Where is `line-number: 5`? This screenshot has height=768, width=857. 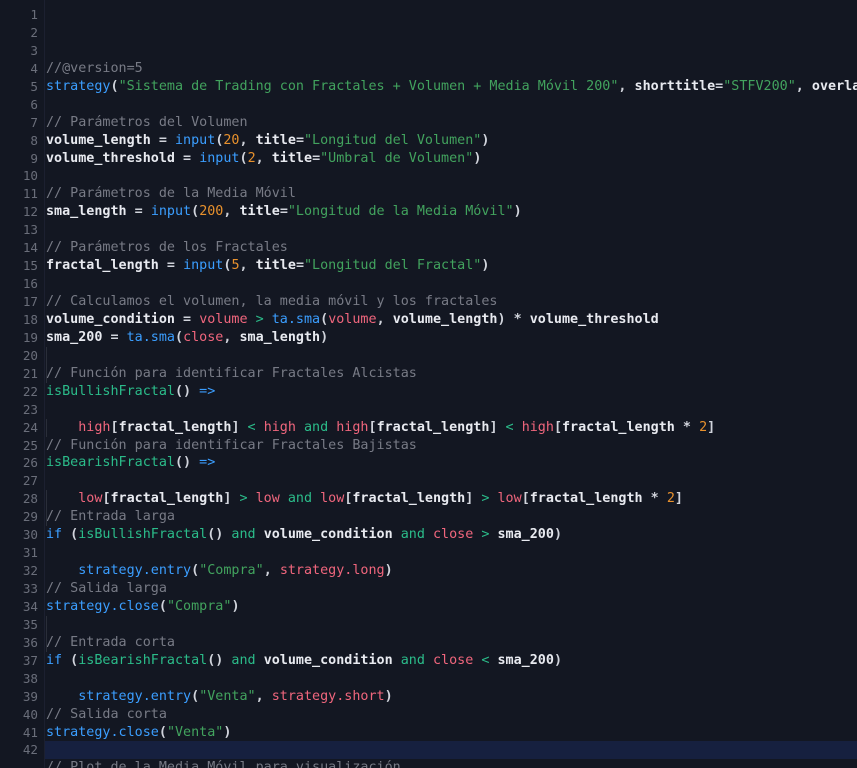 line-number: 5 is located at coordinates (34, 86).